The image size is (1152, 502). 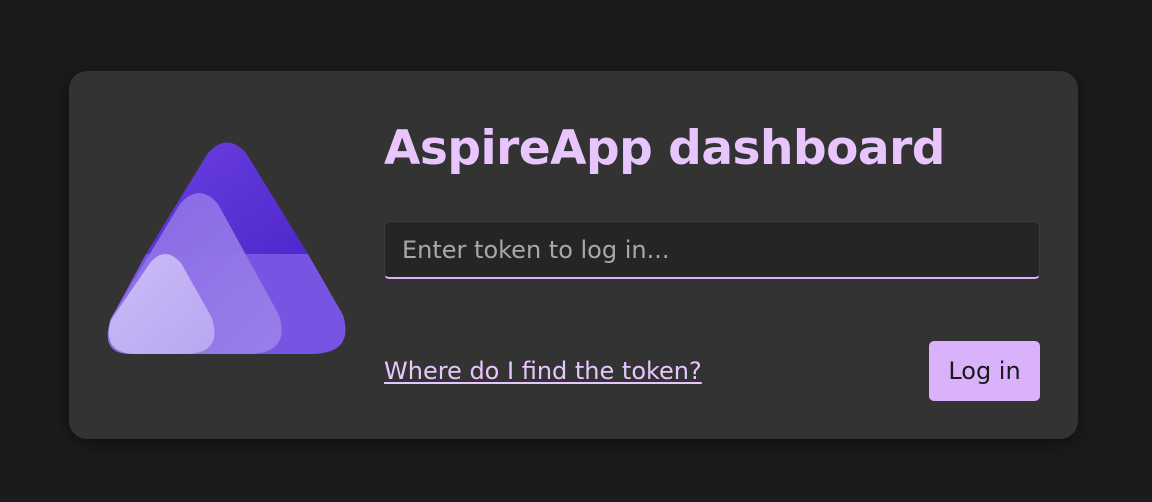 I want to click on page-title: AspireApp dashboard, so click(x=664, y=148).